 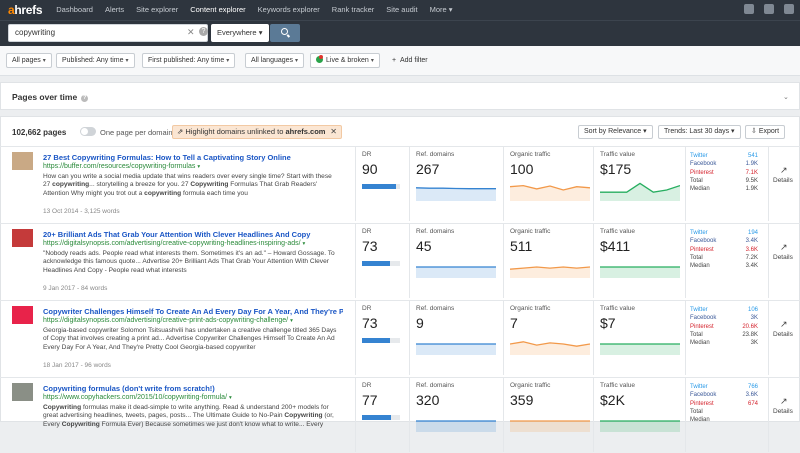 I want to click on organic-traffic-value: 511, so click(x=521, y=246).